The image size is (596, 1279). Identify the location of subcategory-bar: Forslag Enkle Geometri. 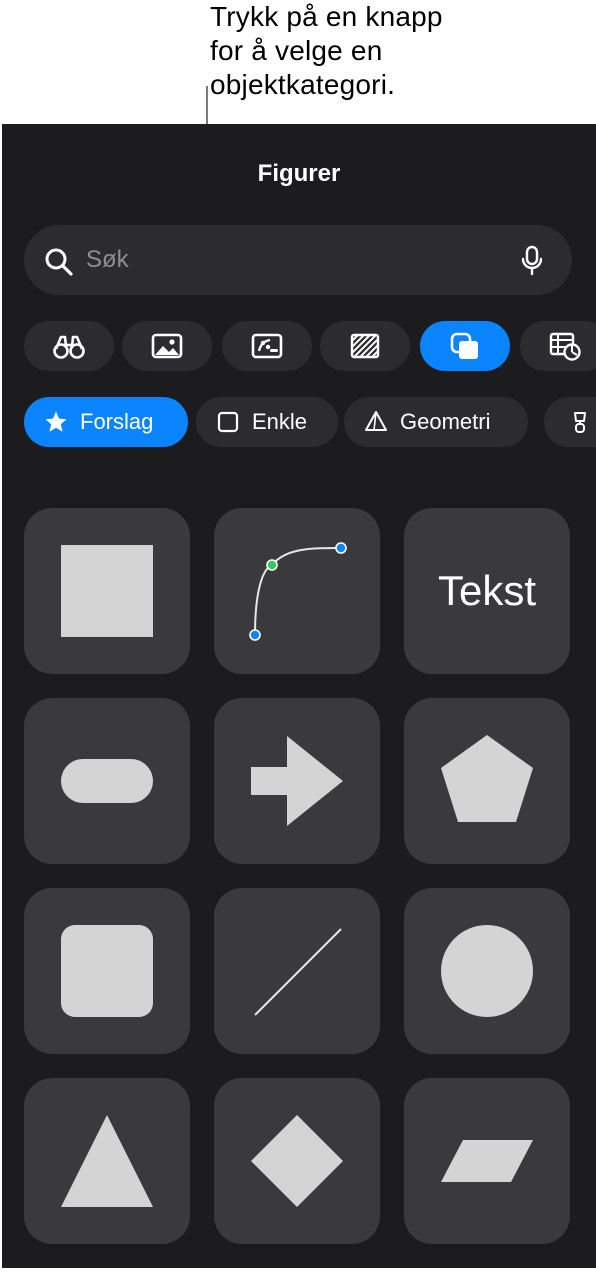
(299, 422).